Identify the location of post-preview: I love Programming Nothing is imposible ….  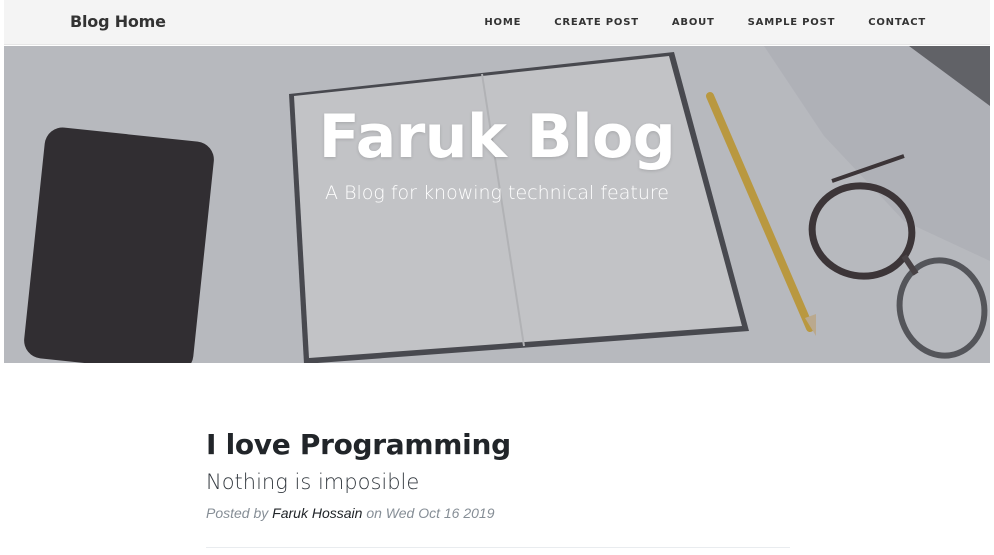
(498, 474).